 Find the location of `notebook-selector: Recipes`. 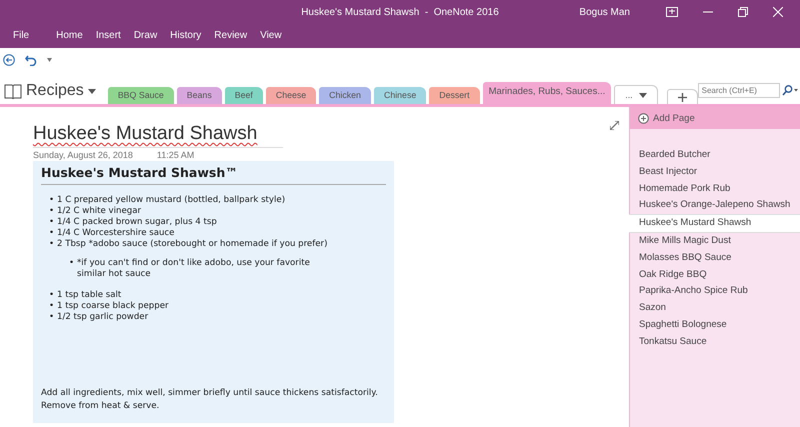

notebook-selector: Recipes is located at coordinates (51, 92).